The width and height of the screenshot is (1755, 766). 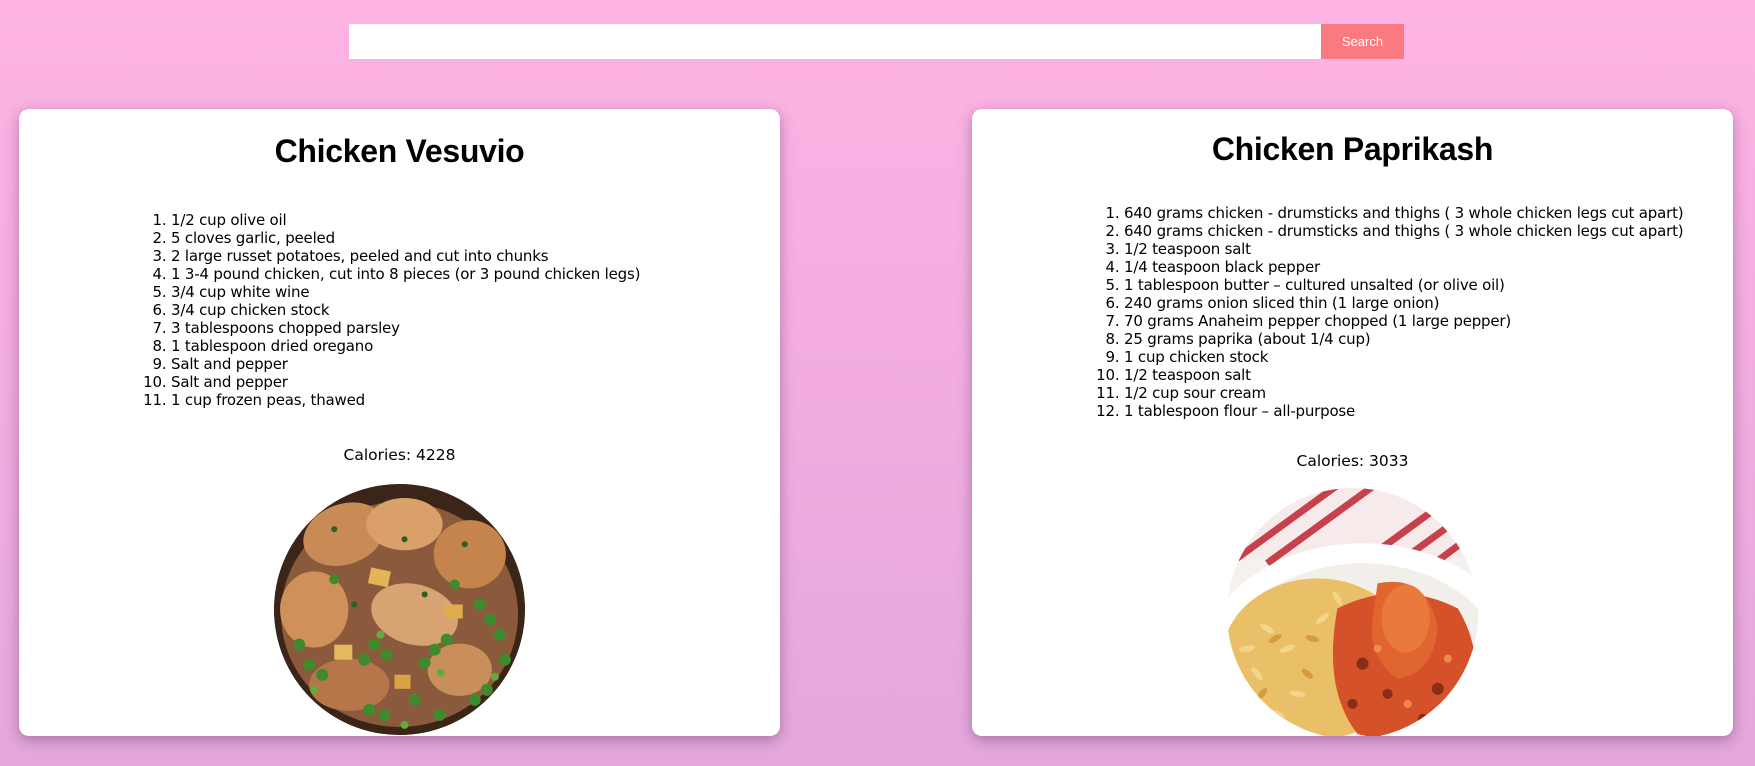 I want to click on ingredient-item: 5 cloves garlic, peeled, so click(x=405, y=238).